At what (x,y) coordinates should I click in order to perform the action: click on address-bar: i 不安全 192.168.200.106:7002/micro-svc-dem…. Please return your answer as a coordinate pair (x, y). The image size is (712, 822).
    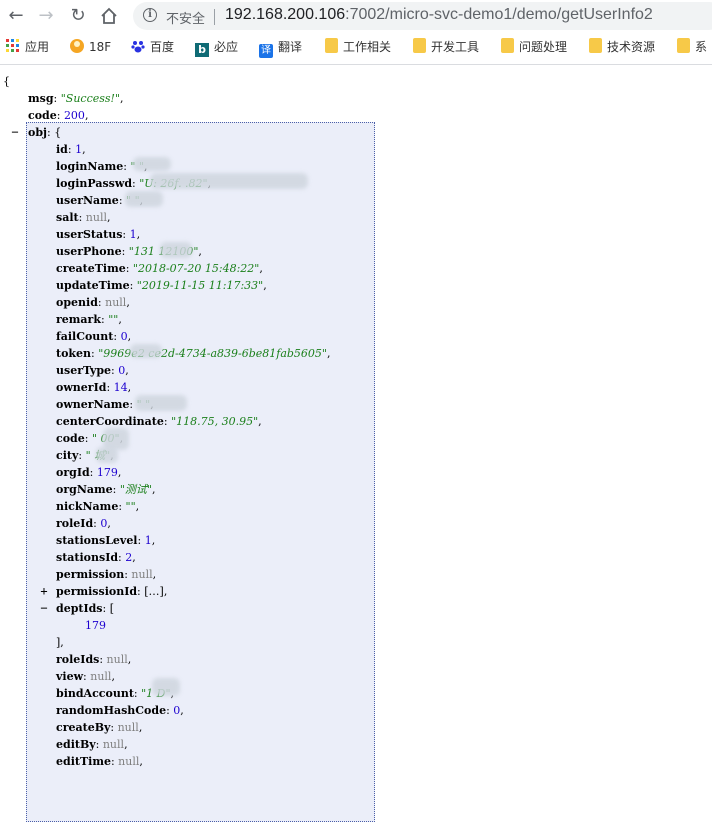
    Looking at the image, I should click on (422, 16).